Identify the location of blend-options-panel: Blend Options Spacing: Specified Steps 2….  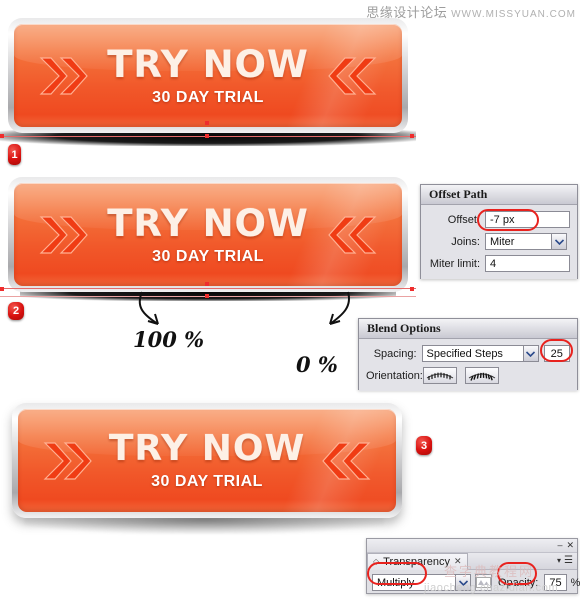
(468, 354).